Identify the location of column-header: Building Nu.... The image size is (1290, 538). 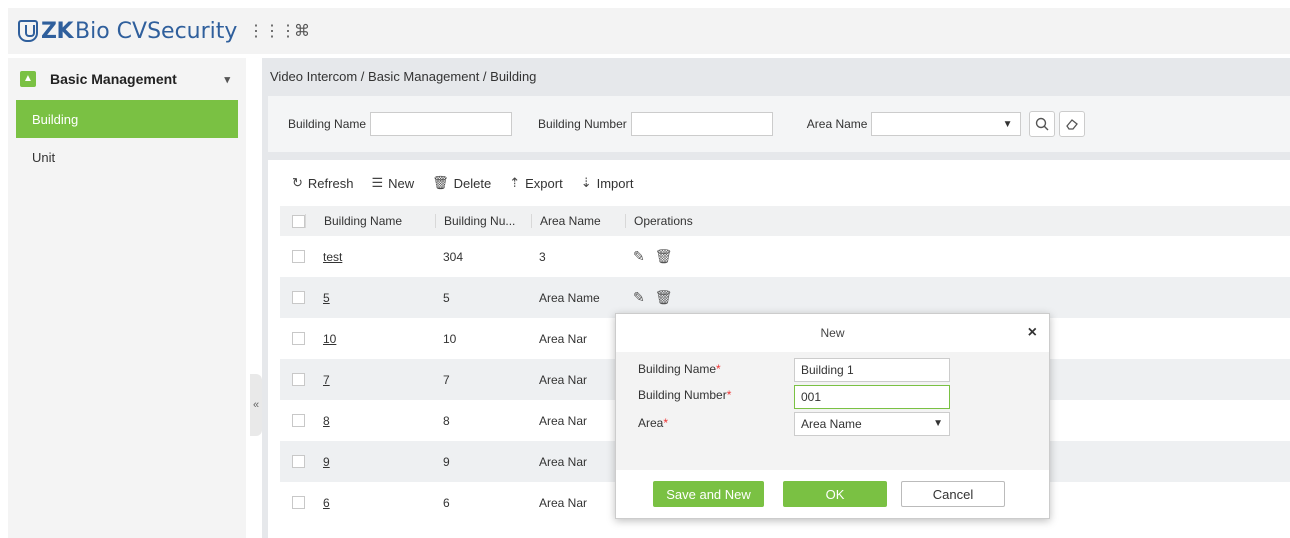
(483, 221).